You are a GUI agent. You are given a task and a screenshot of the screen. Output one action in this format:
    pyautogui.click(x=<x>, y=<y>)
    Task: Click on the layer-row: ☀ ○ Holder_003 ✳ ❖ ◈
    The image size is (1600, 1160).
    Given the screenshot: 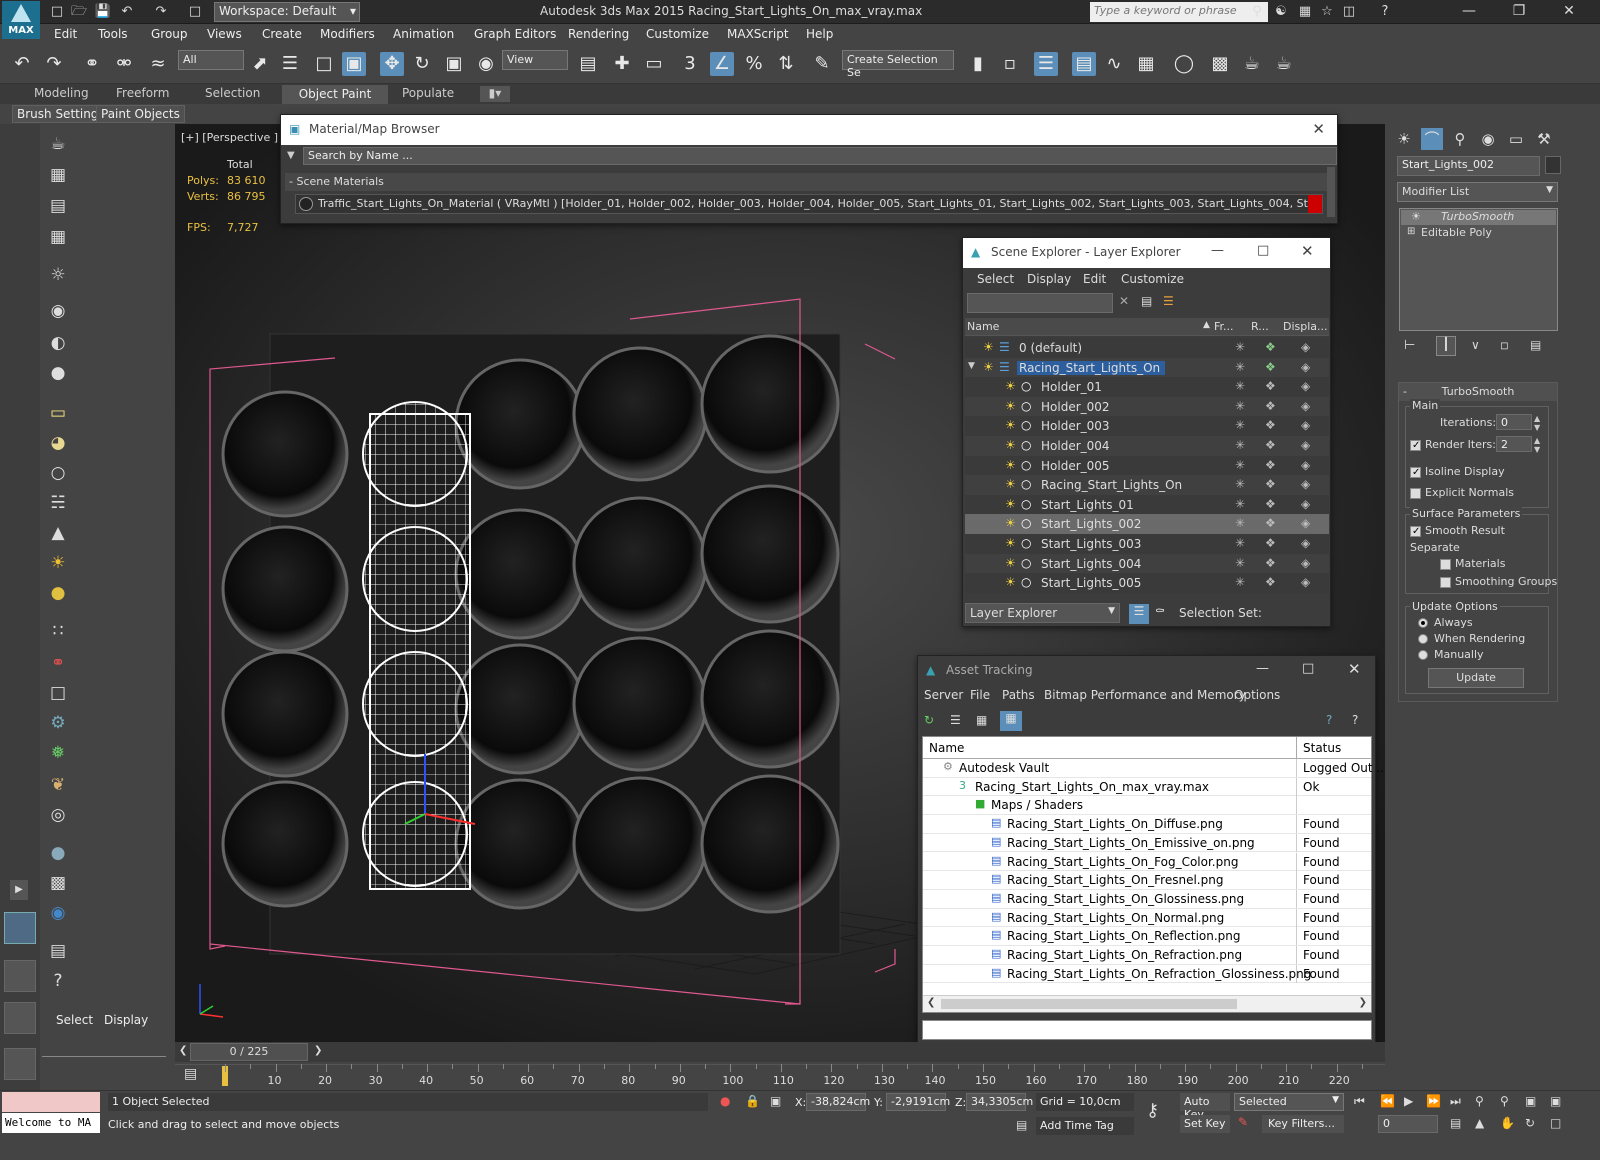 What is the action you would take?
    pyautogui.click(x=1147, y=426)
    